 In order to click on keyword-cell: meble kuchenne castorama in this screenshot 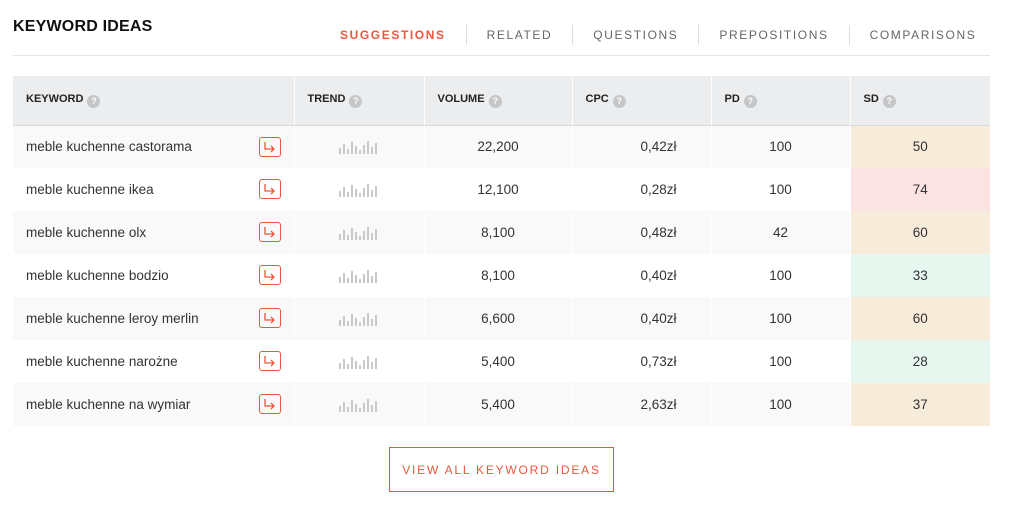, I will do `click(154, 146)`.